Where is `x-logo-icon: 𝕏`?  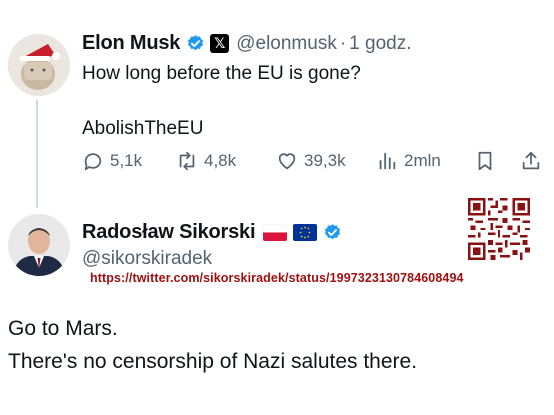 x-logo-icon: 𝕏 is located at coordinates (220, 43).